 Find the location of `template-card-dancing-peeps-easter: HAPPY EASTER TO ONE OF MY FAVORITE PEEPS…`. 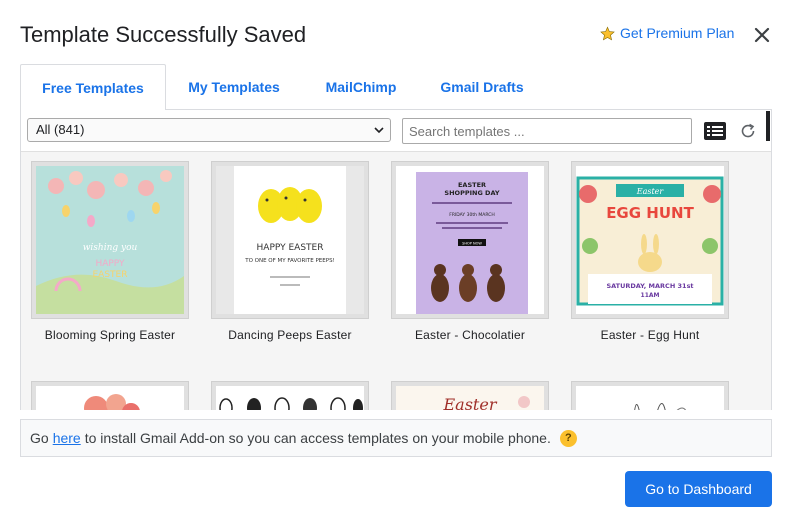

template-card-dancing-peeps-easter: HAPPY EASTER TO ONE OF MY FAVORITE PEEPS… is located at coordinates (290, 251).